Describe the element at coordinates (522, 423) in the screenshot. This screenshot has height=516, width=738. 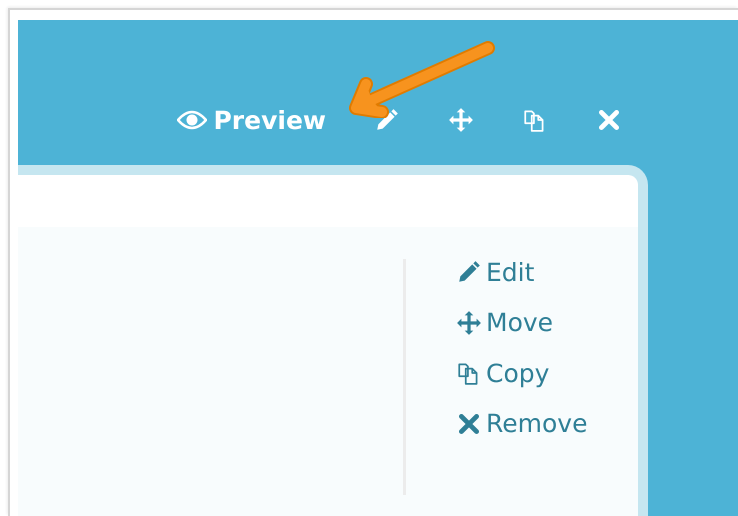
I see `action-link: Remove` at that location.